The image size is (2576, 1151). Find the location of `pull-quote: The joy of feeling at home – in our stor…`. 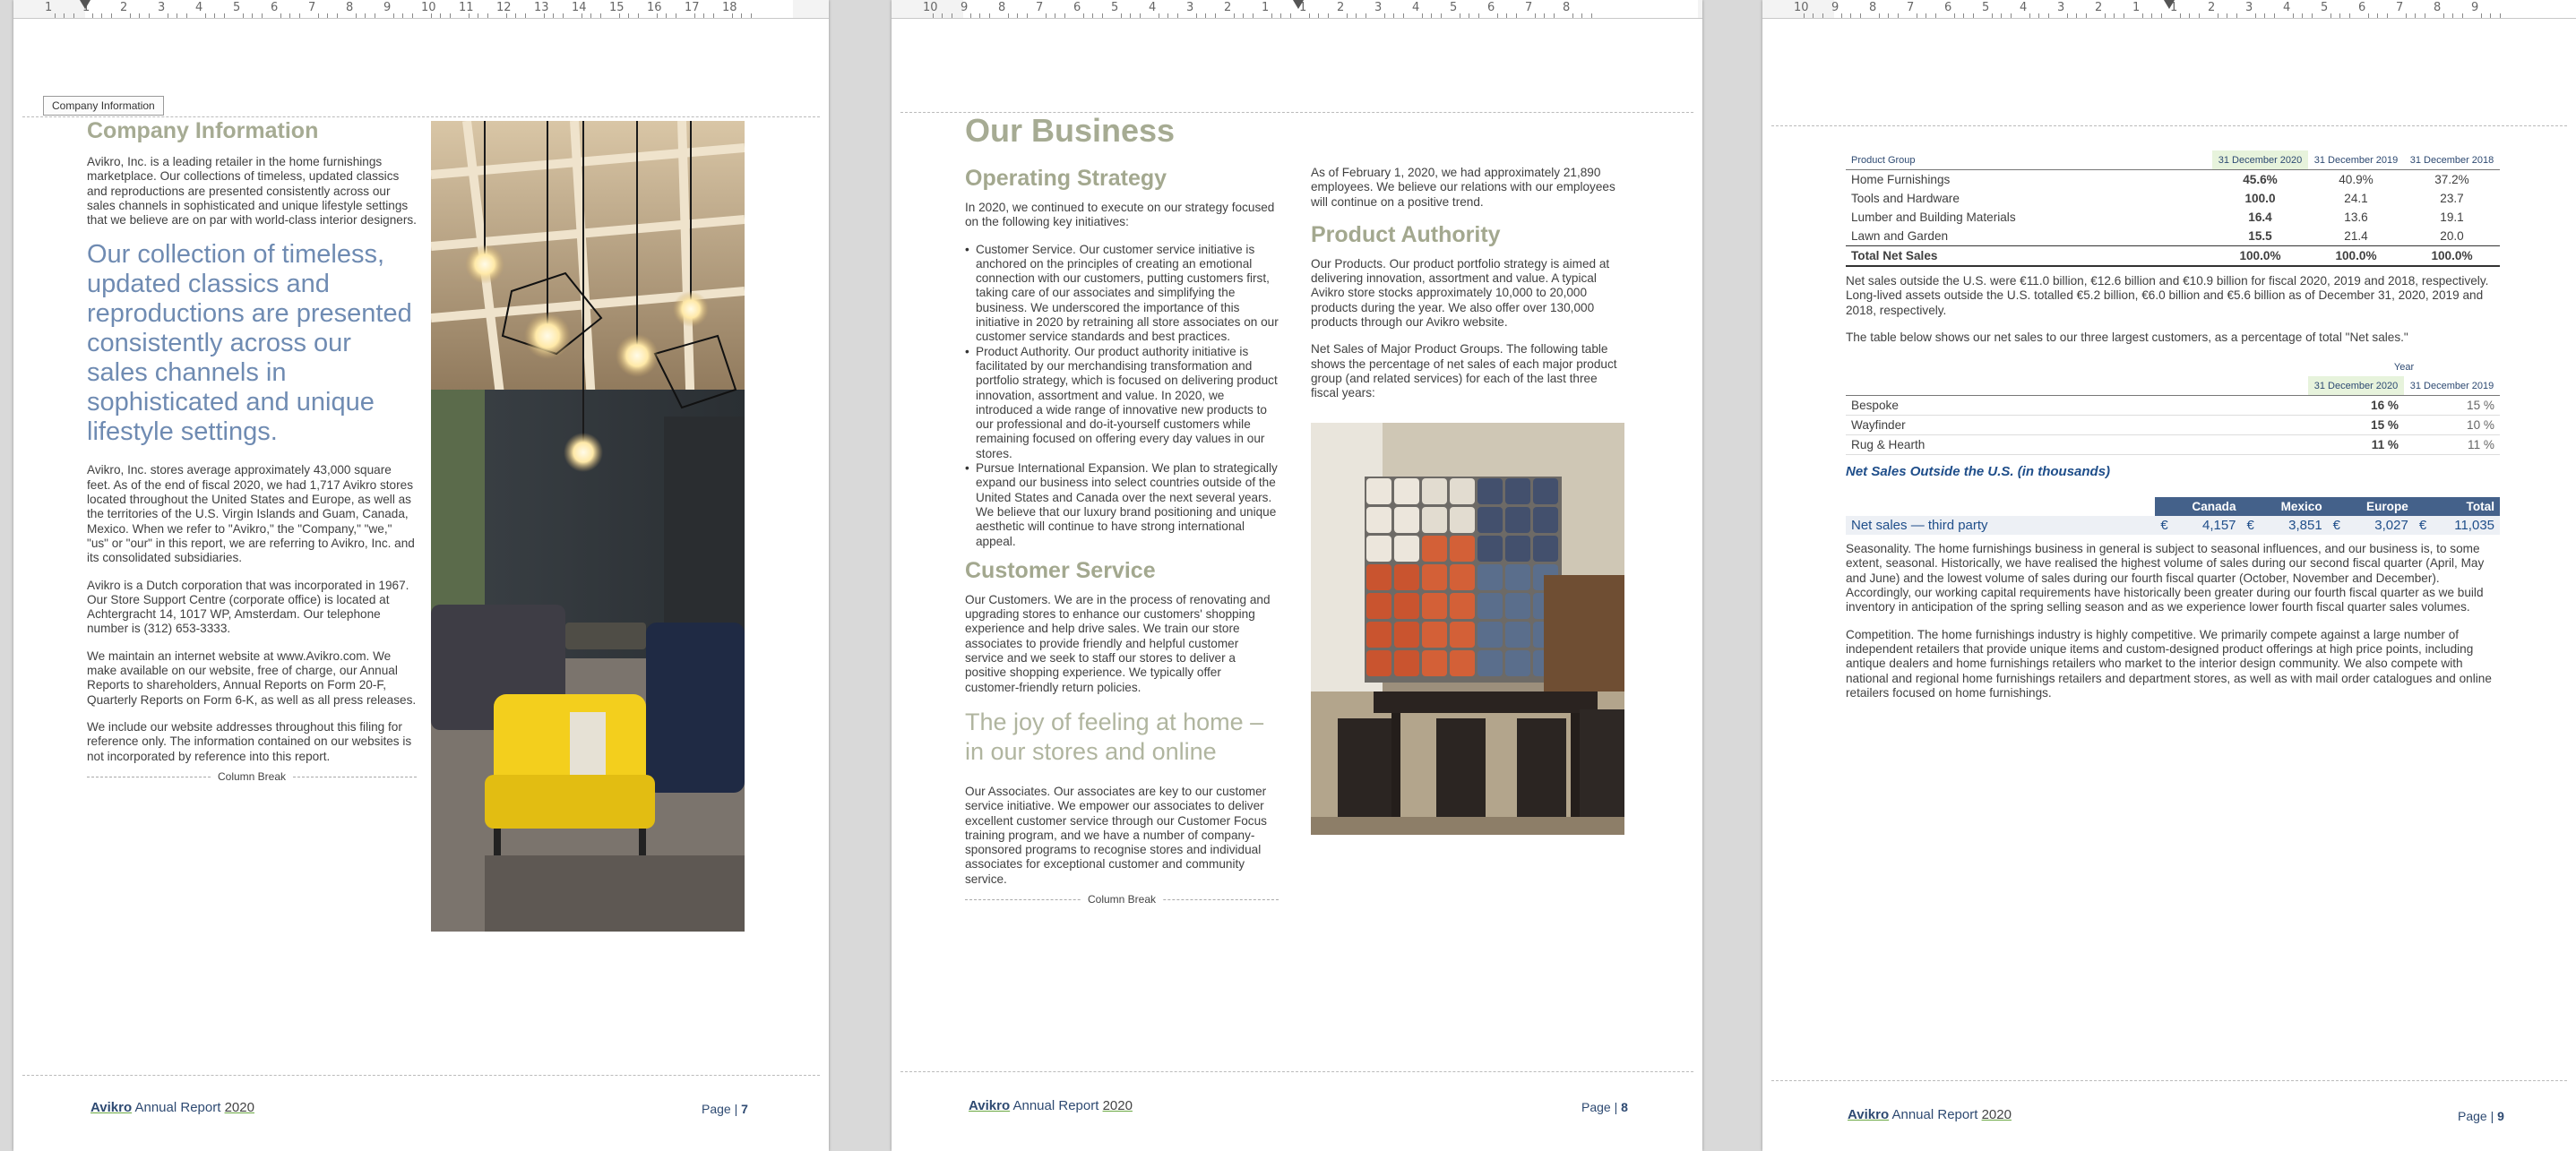

pull-quote: The joy of feeling at home – in our stor… is located at coordinates (1122, 737).